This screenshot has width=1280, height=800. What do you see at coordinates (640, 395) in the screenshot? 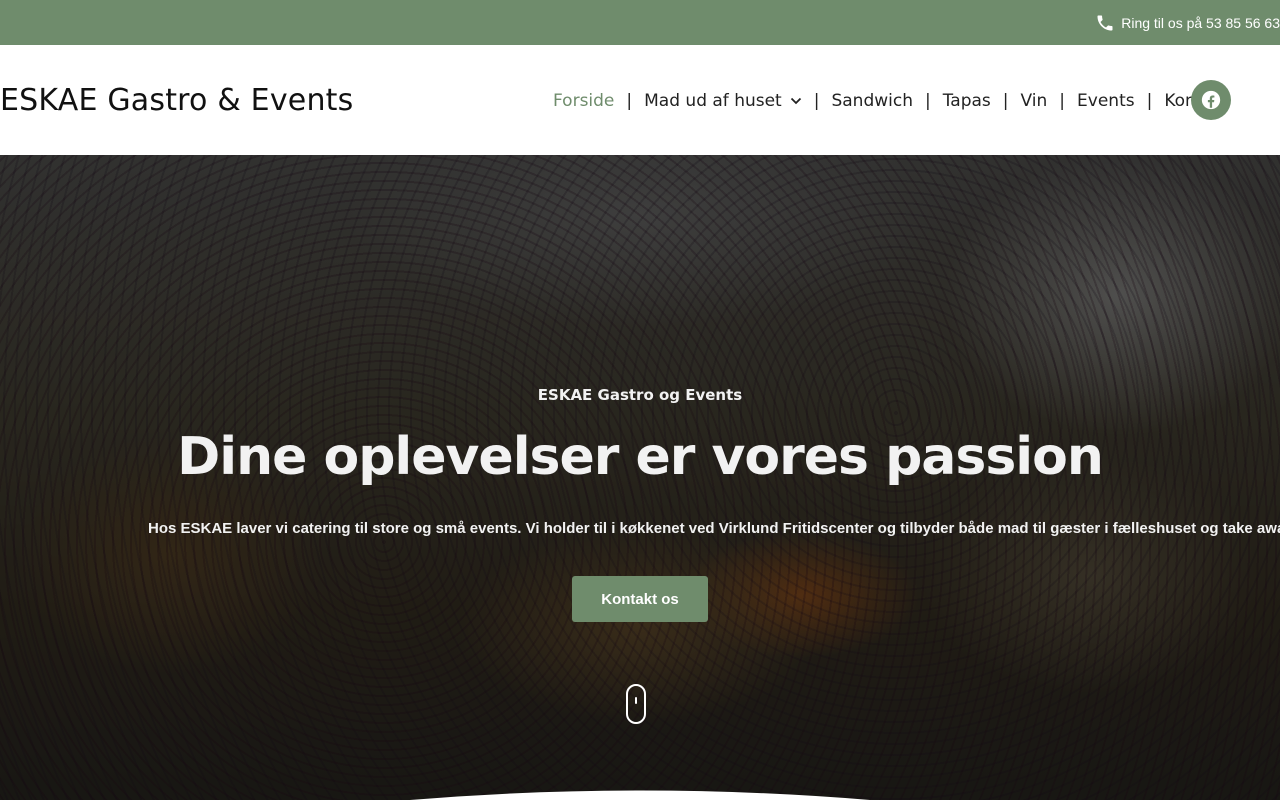
I see `hero-eyebrow: ESKAE Gastro og Events` at bounding box center [640, 395].